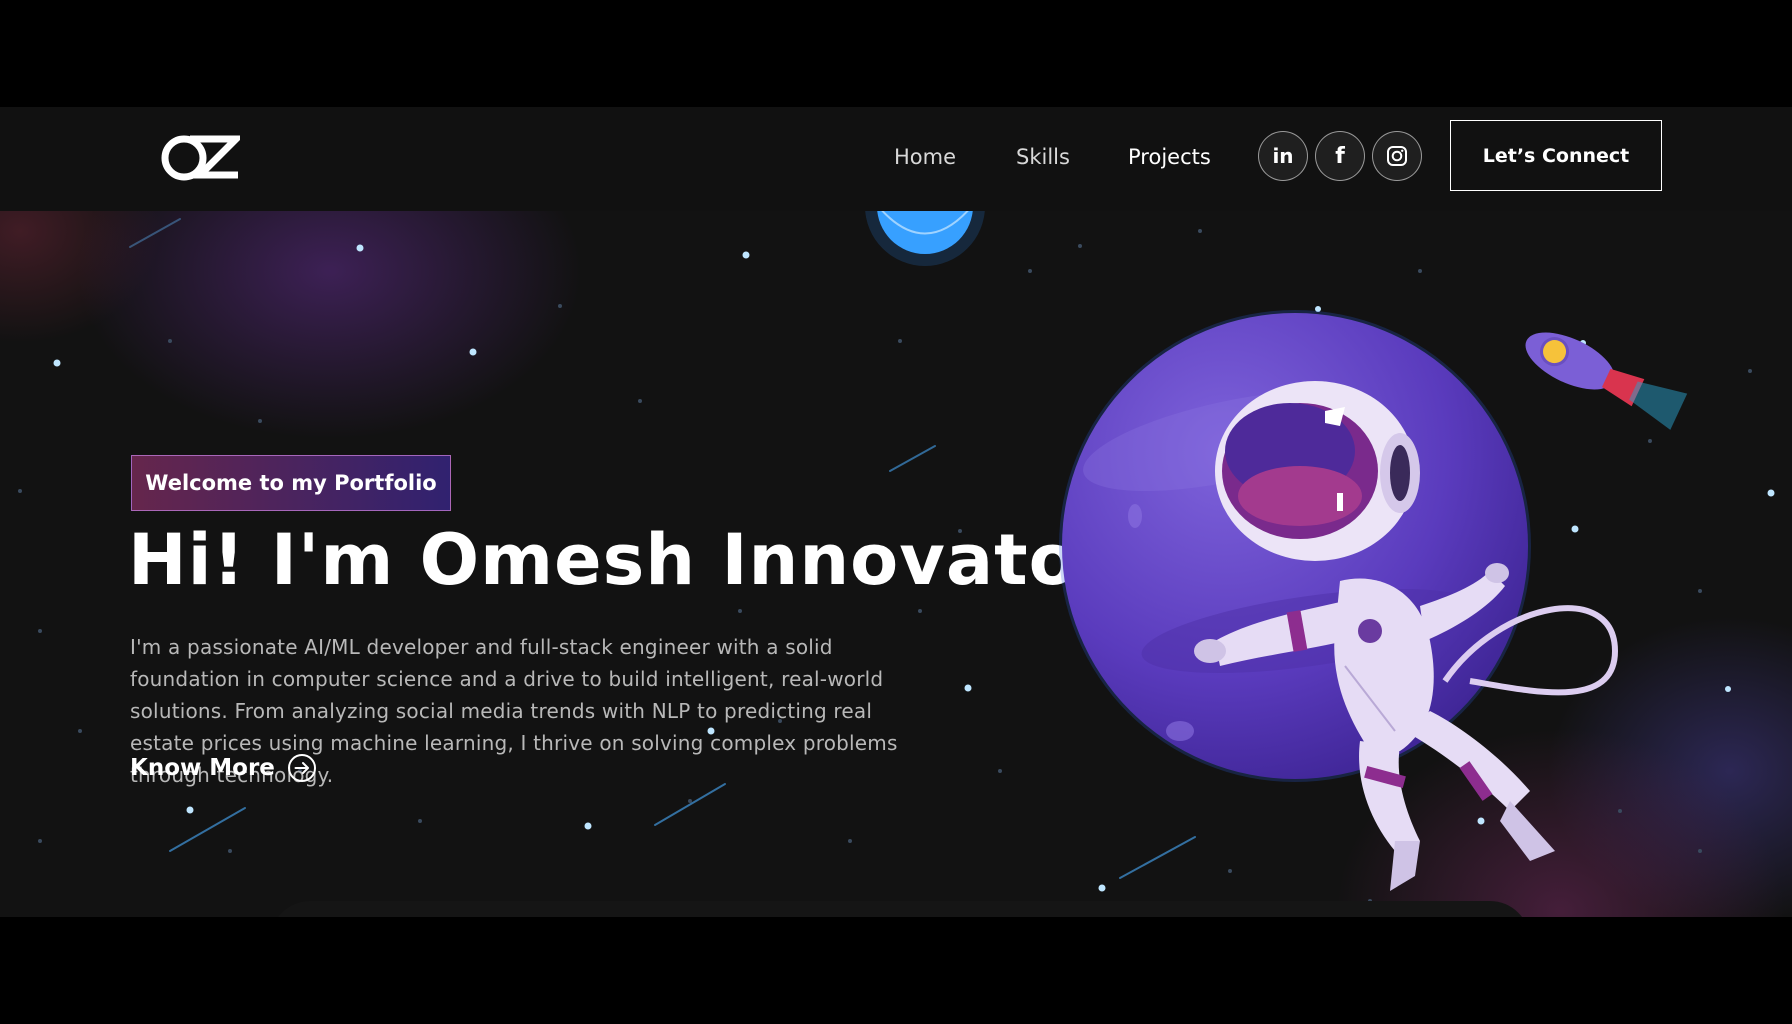 The image size is (1792, 1024). What do you see at coordinates (1169, 157) in the screenshot?
I see `nav-projects: Projects` at bounding box center [1169, 157].